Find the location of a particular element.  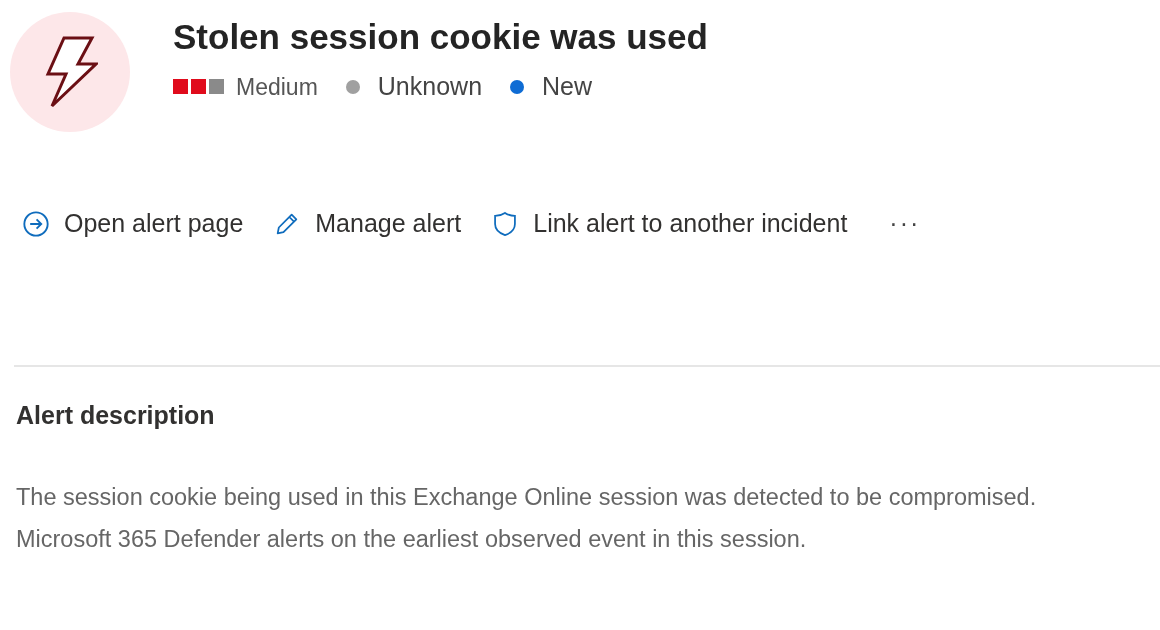

status-label: Unknown is located at coordinates (430, 86).